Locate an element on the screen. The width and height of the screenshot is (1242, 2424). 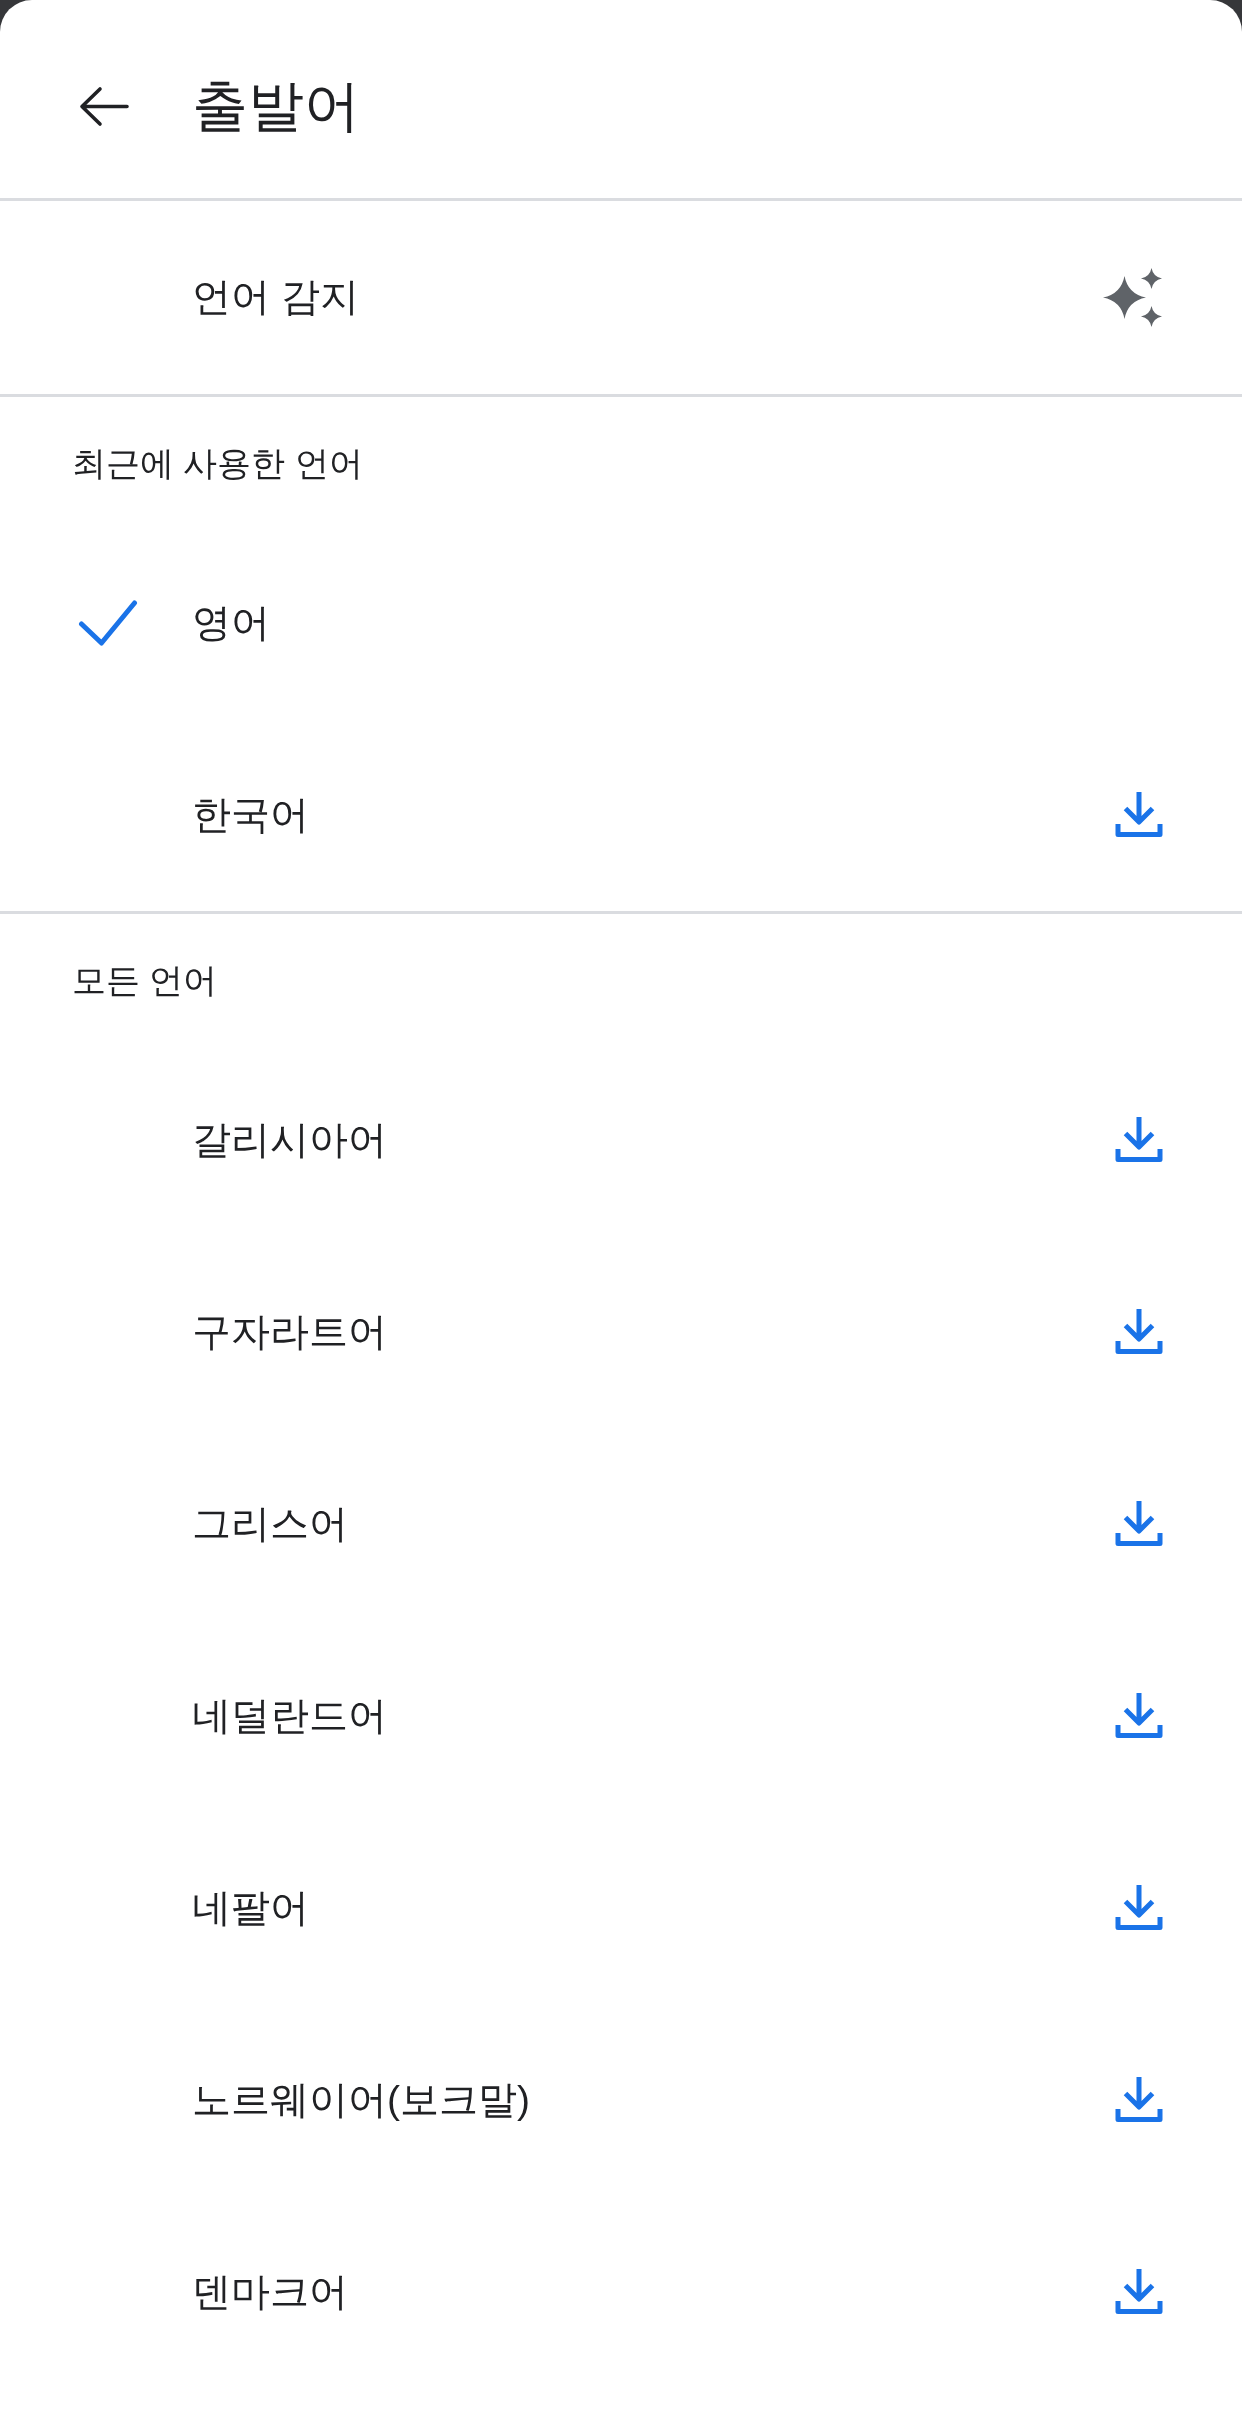
language-option: 한국어 is located at coordinates (250, 815).